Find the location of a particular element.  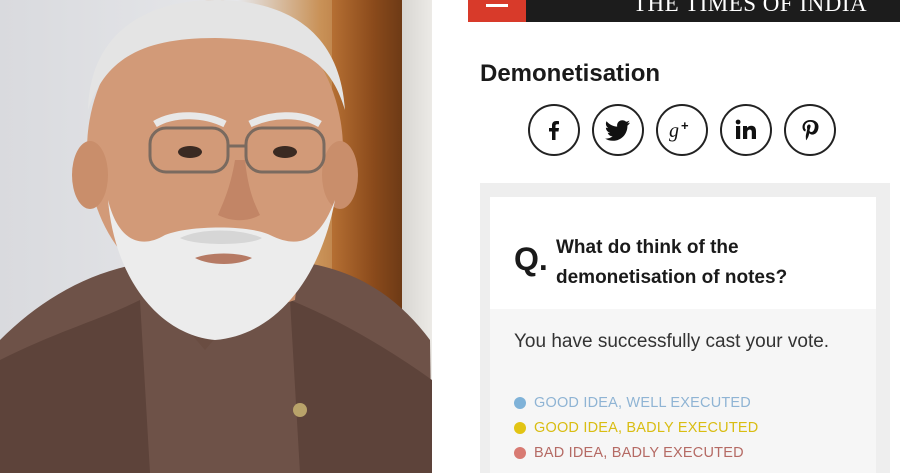

google-plus-share-button: g + is located at coordinates (682, 130).